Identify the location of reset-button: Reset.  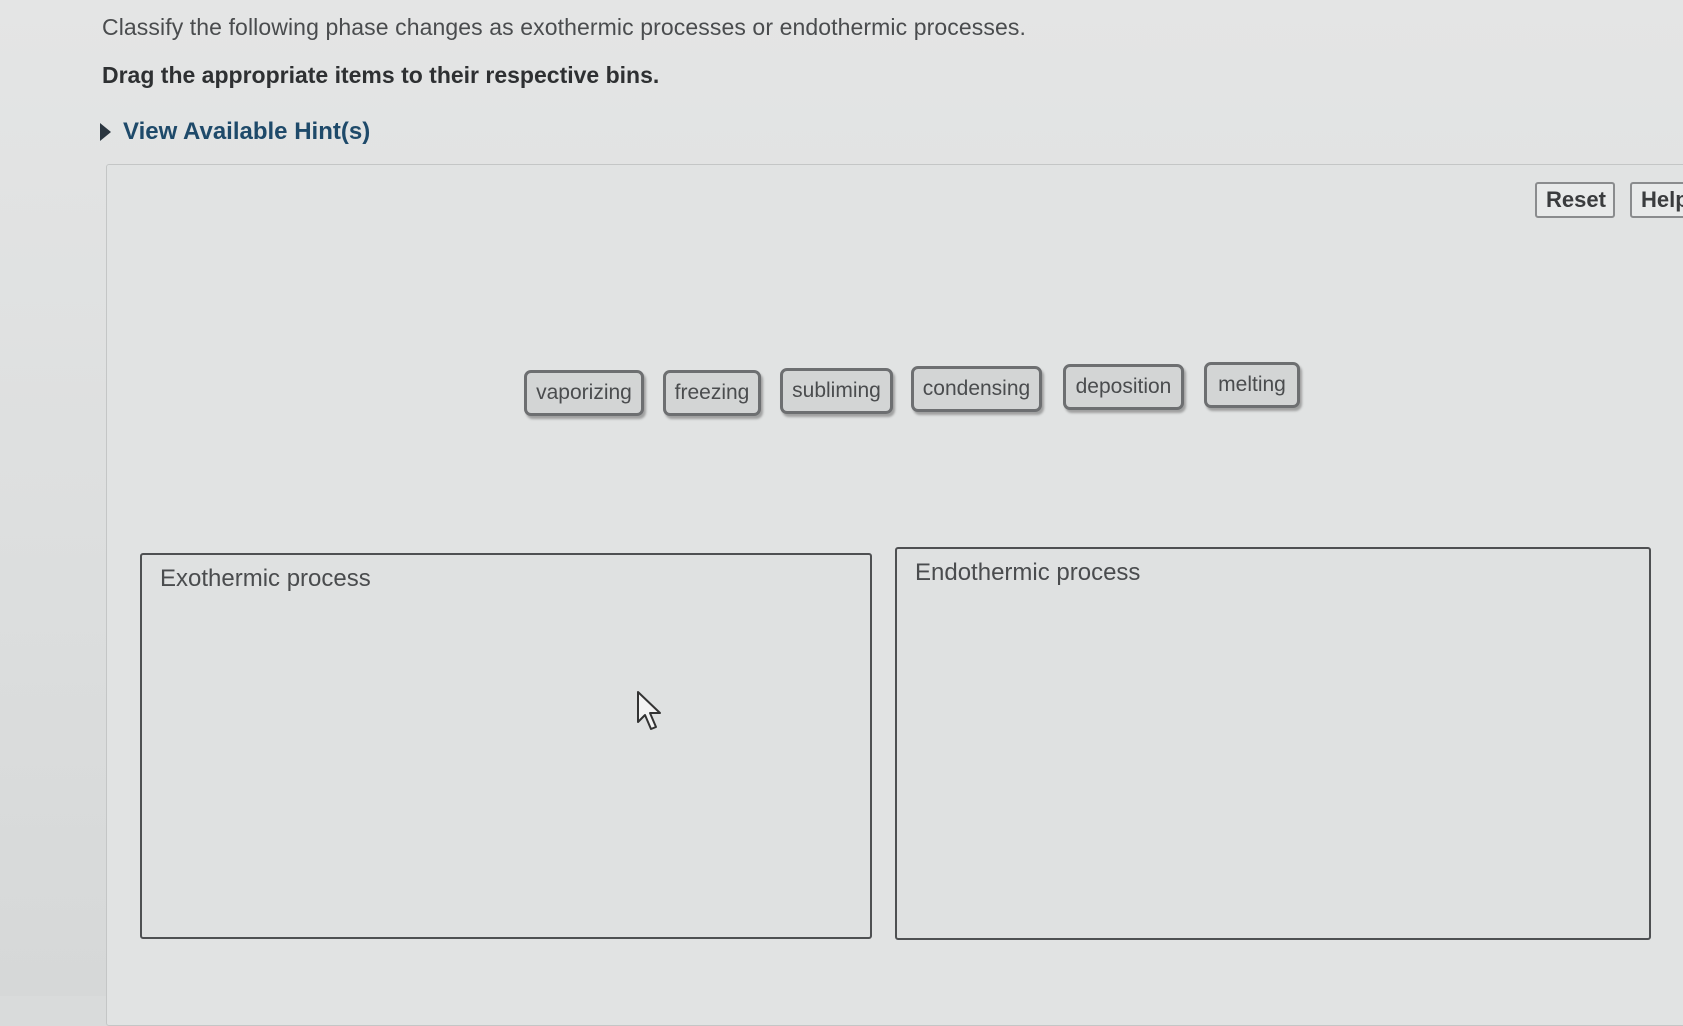
(1575, 200).